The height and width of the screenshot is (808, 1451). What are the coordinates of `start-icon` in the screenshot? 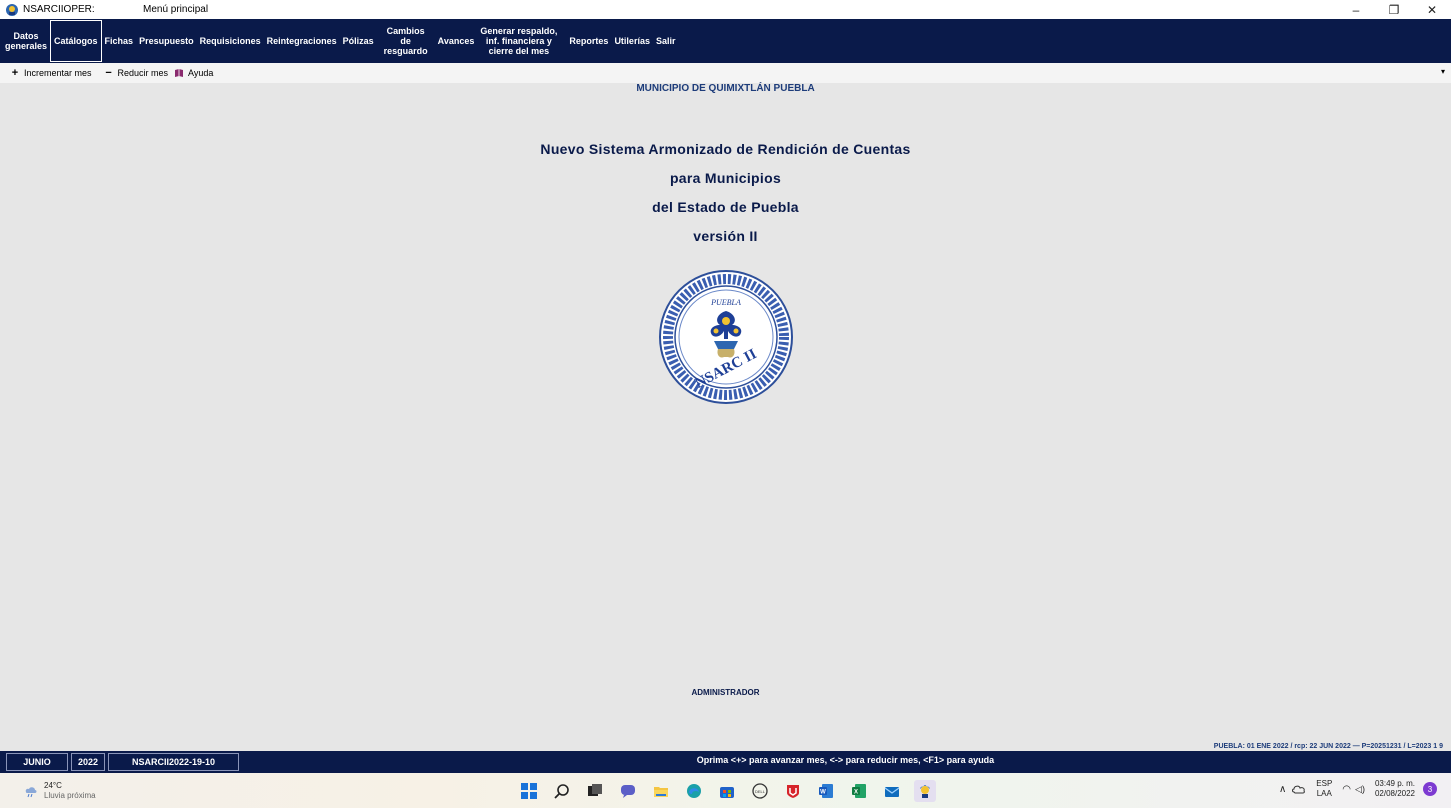 It's located at (529, 791).